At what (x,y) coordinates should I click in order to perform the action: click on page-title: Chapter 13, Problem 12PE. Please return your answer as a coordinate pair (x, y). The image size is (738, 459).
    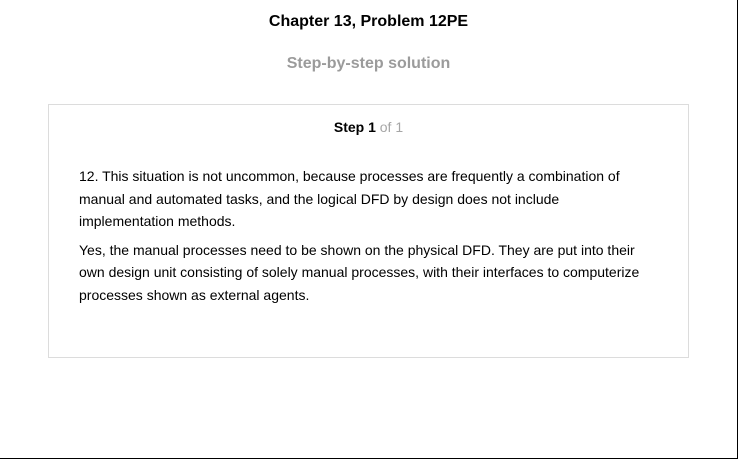
    Looking at the image, I should click on (368, 21).